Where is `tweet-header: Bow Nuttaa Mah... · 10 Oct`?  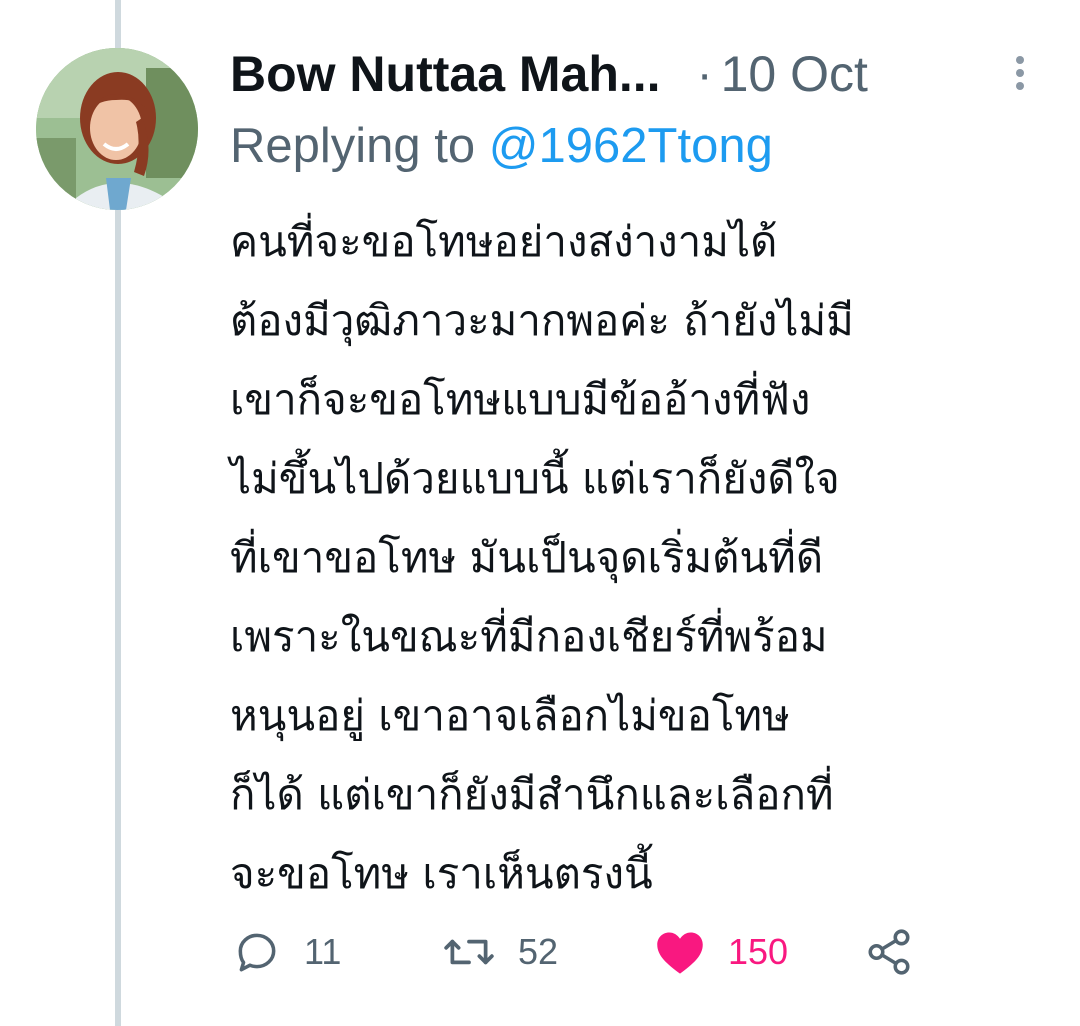
tweet-header: Bow Nuttaa Mah... · 10 Oct is located at coordinates (630, 74).